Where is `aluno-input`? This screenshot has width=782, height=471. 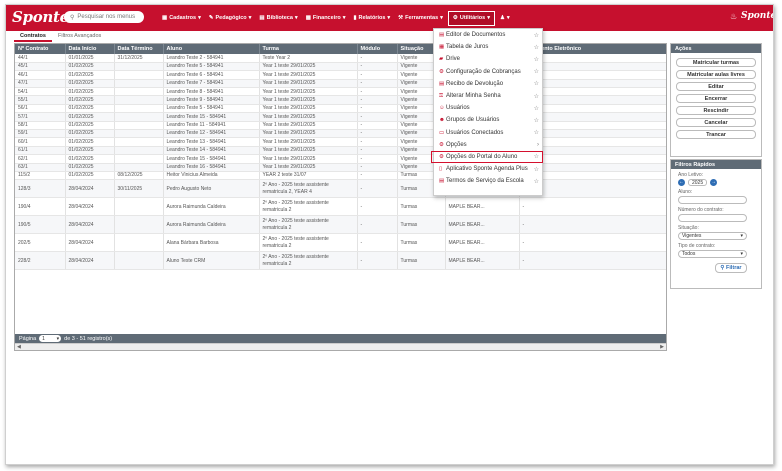 aluno-input is located at coordinates (712, 200).